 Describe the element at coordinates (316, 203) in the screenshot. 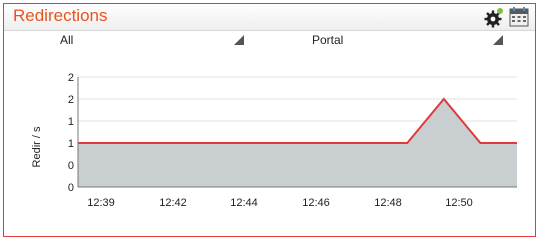

I see `x-tick-label: 12:46` at that location.